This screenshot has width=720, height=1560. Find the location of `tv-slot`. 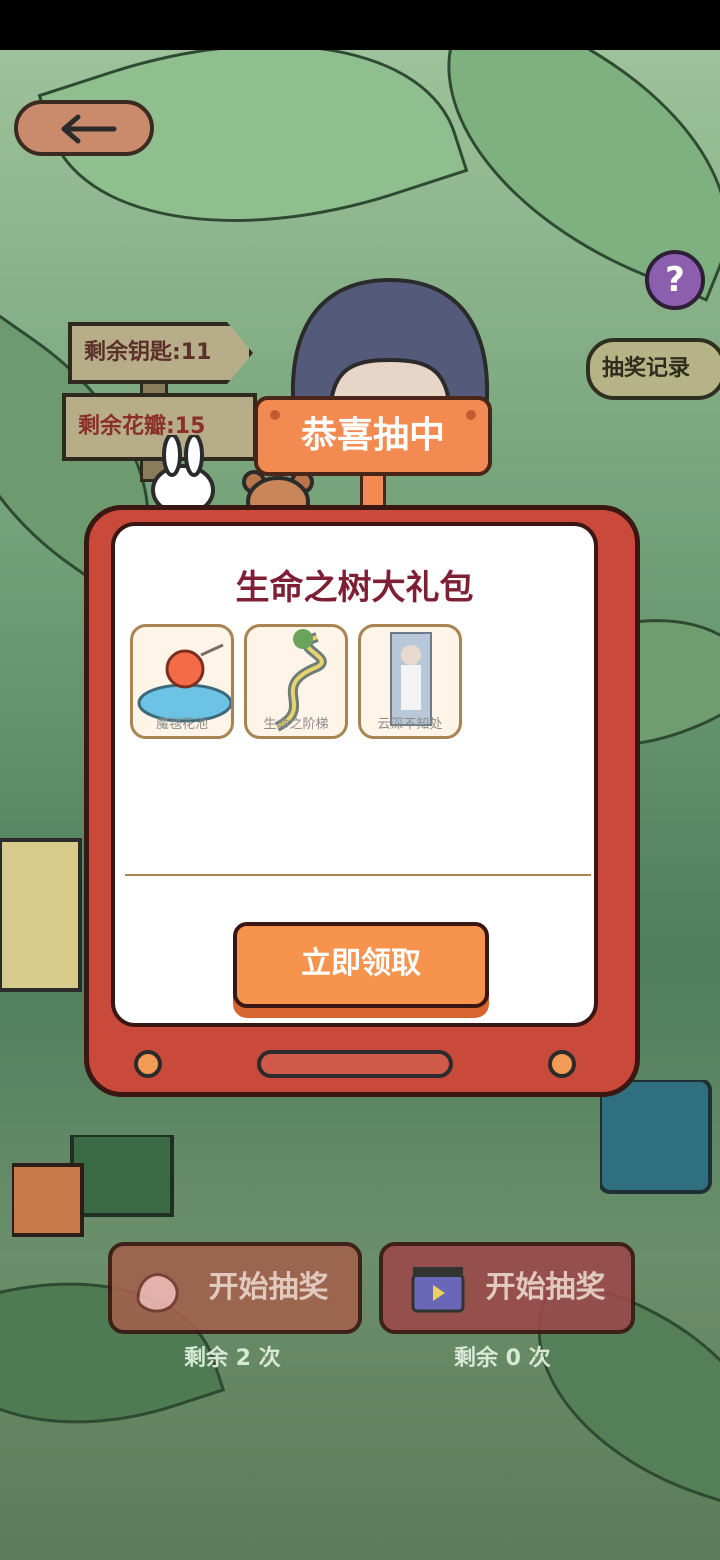

tv-slot is located at coordinates (355, 1064).